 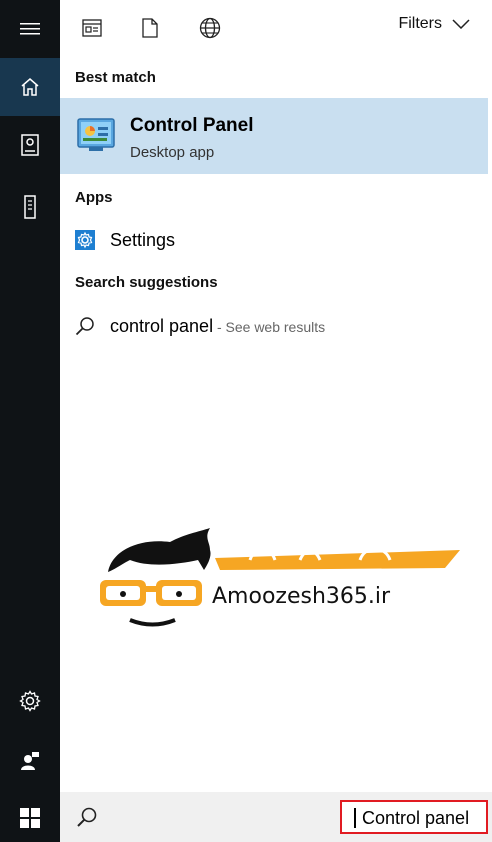 I want to click on search-bar-icon, so click(x=87, y=817).